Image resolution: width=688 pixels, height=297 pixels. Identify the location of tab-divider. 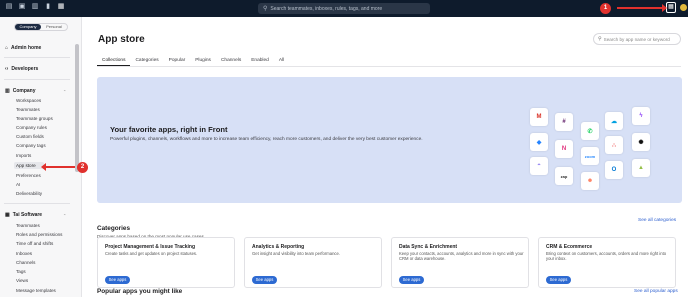
(389, 66).